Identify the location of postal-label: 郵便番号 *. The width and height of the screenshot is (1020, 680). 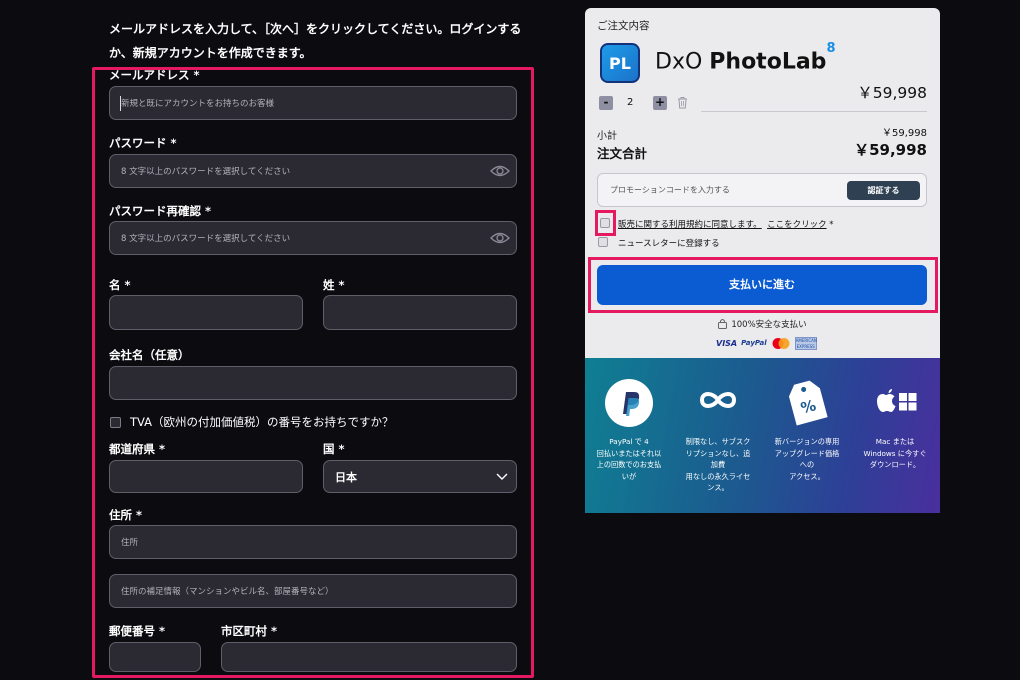
(137, 631).